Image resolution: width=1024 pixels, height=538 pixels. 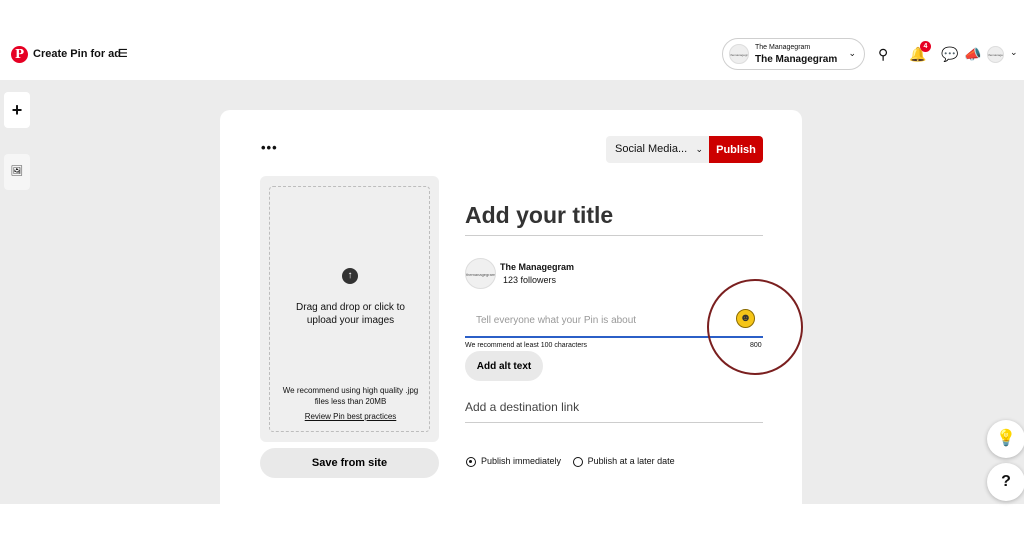 What do you see at coordinates (755, 327) in the screenshot?
I see `highlight-circle` at bounding box center [755, 327].